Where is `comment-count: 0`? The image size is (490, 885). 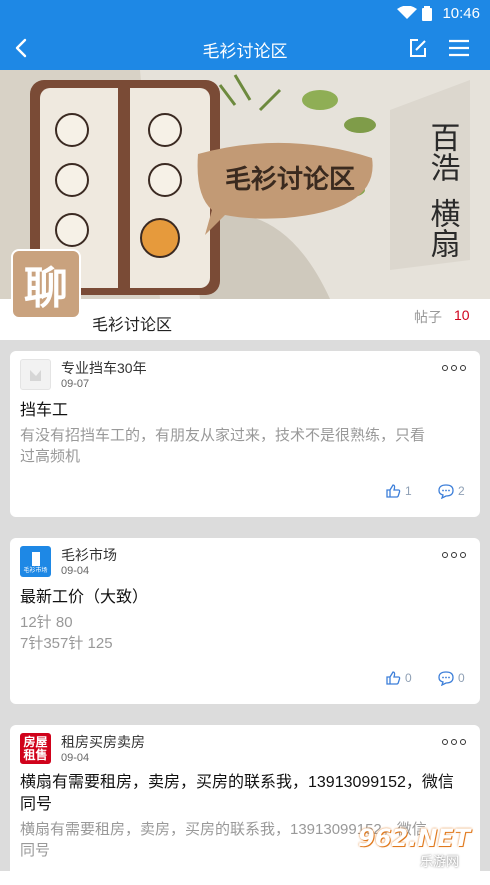 comment-count: 0 is located at coordinates (461, 678).